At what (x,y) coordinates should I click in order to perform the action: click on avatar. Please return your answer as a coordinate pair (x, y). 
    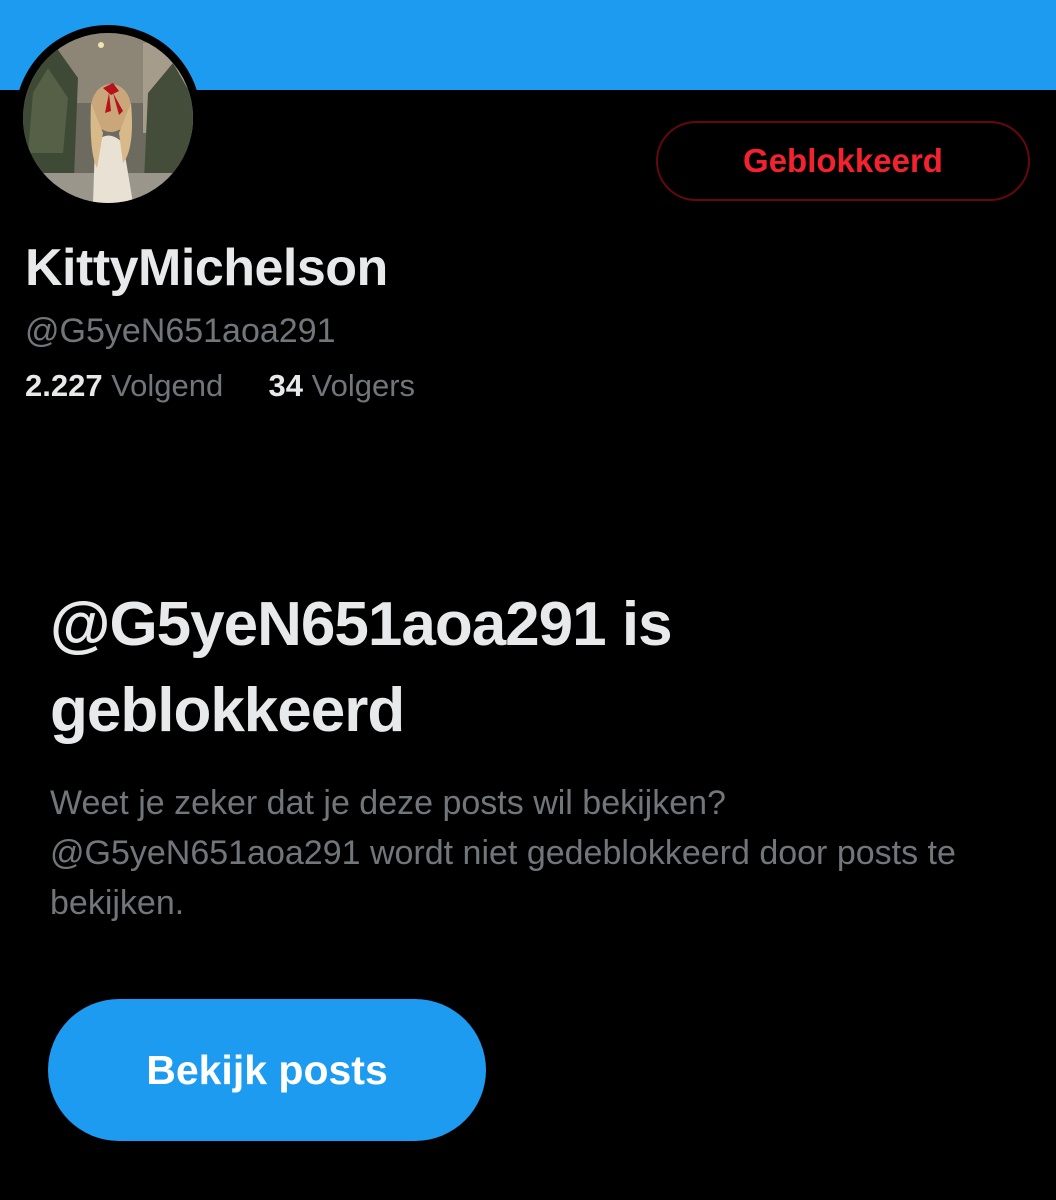
    Looking at the image, I should click on (108, 118).